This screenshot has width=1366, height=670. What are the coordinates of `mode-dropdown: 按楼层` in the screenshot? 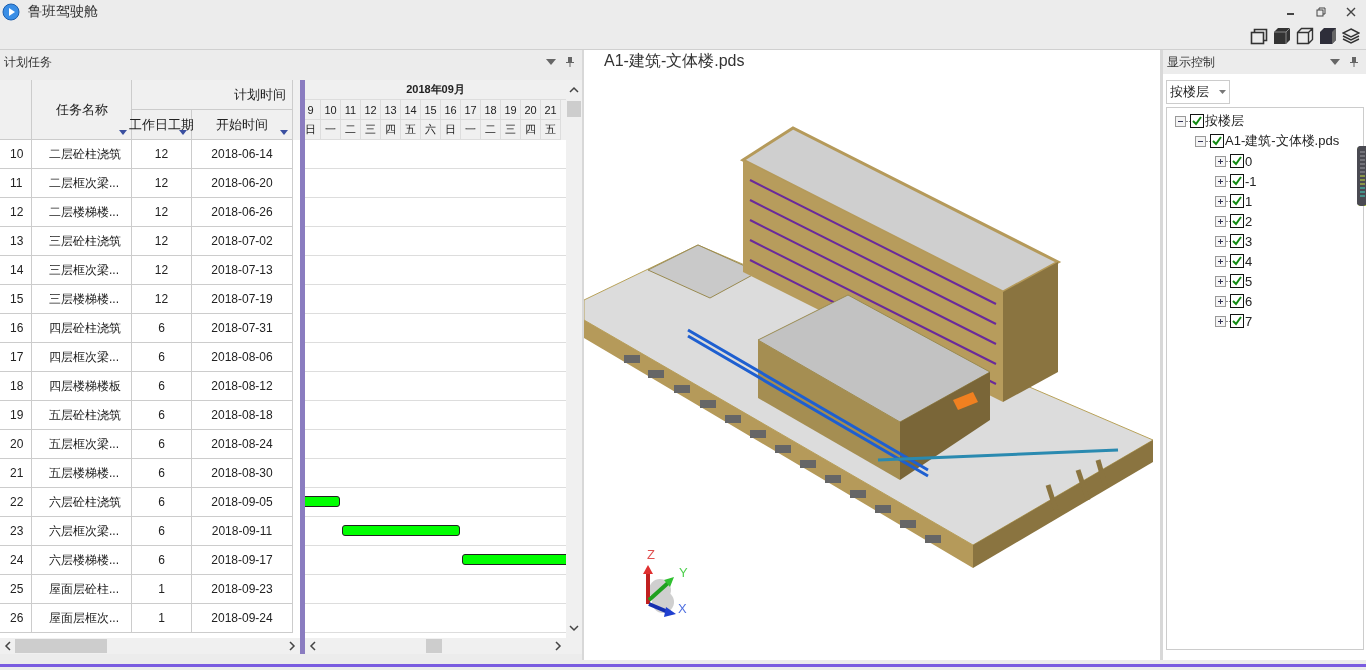 It's located at (1198, 92).